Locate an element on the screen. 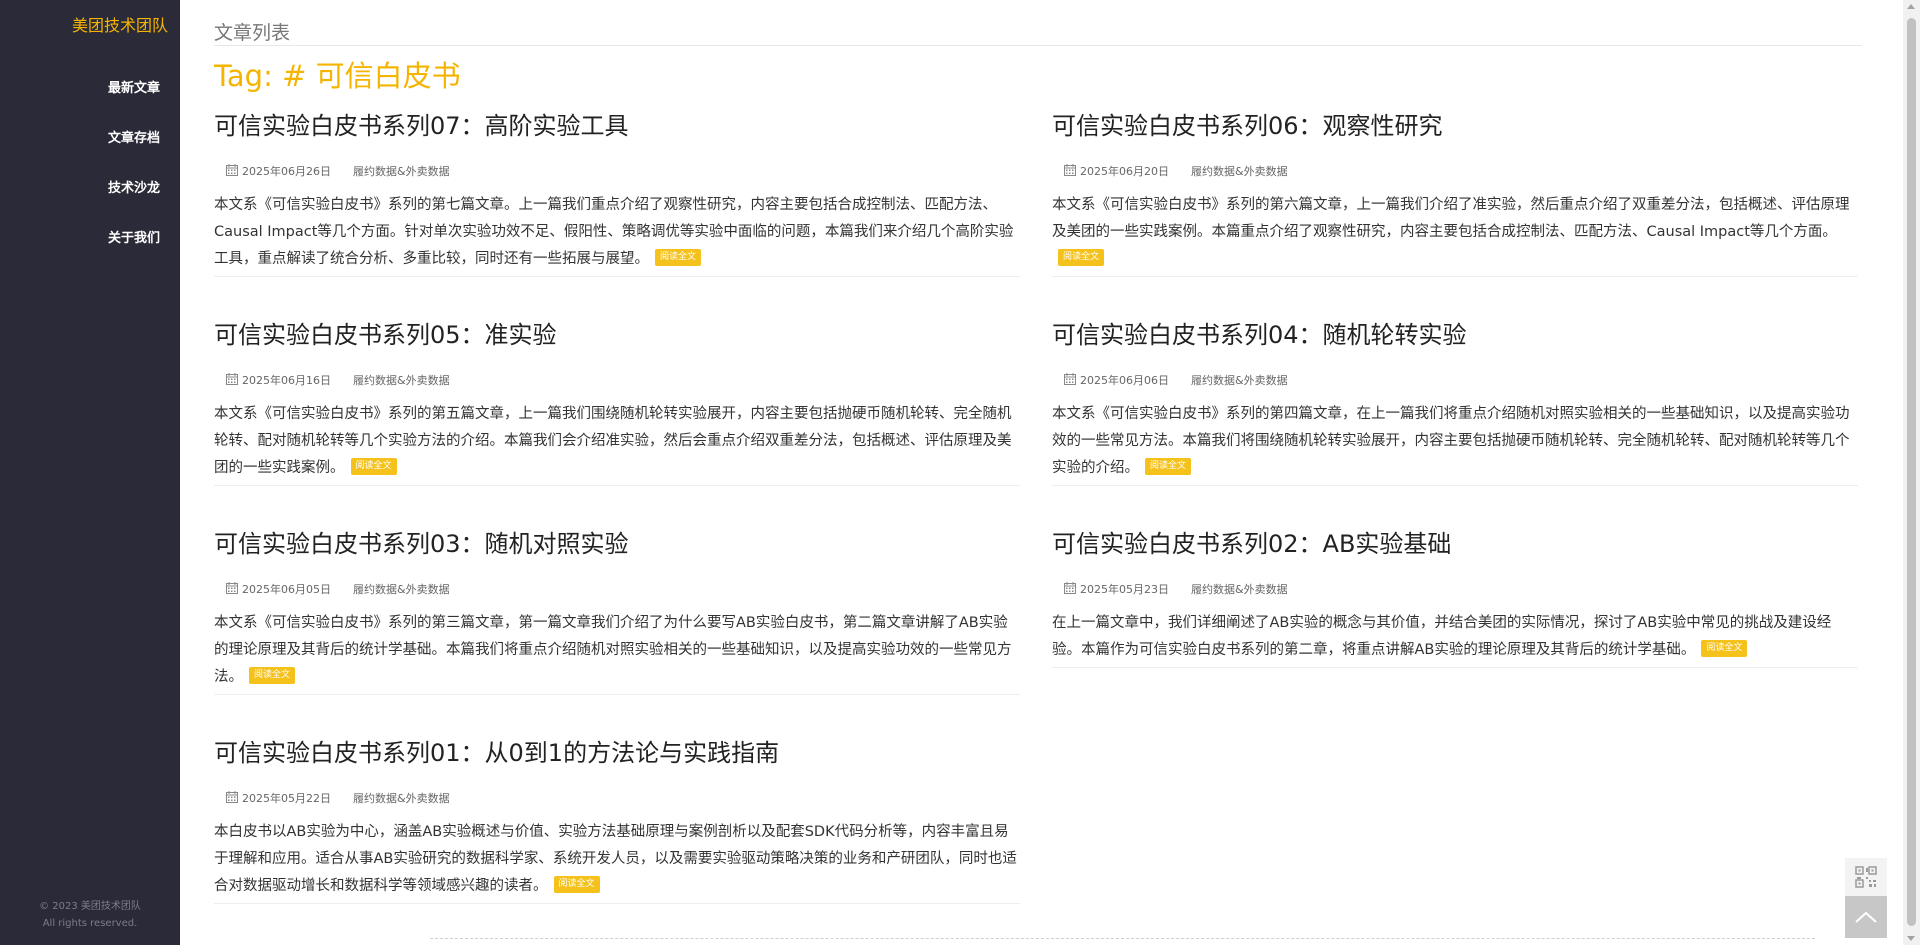 This screenshot has width=1920, height=945. tag-title: Tag: # 可信白皮书 is located at coordinates (337, 76).